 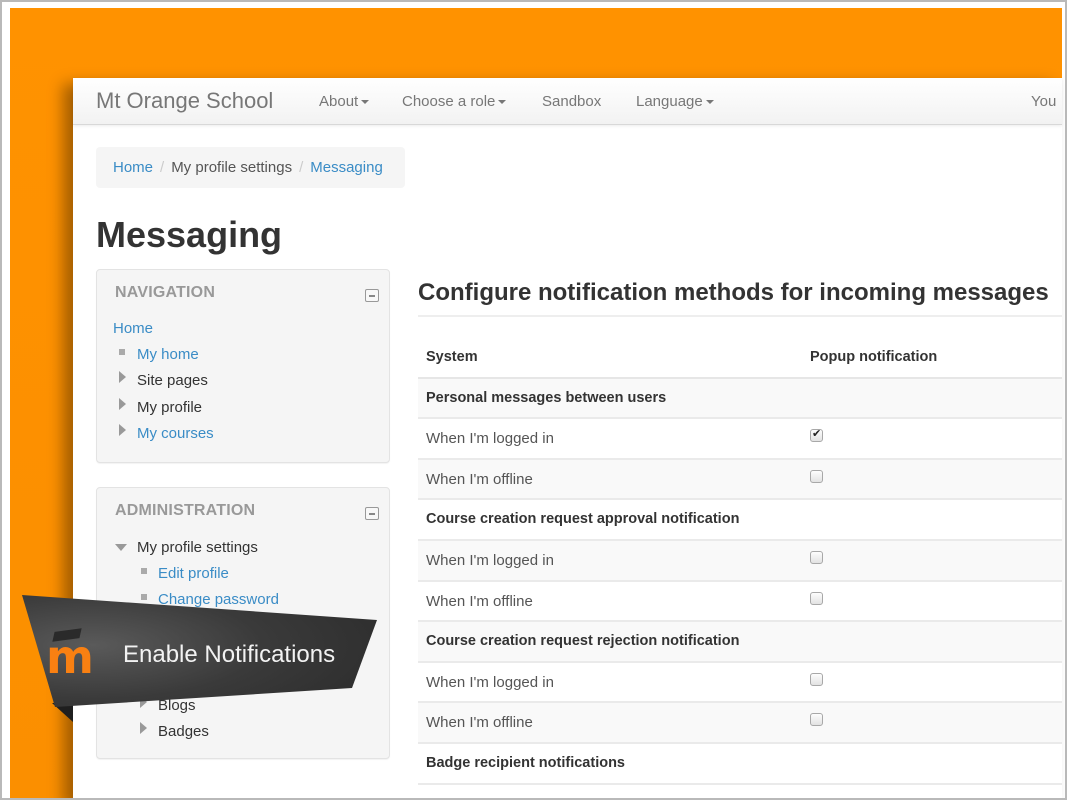 What do you see at coordinates (197, 547) in the screenshot?
I see `admin-tree-profile-settings: My profile settings` at bounding box center [197, 547].